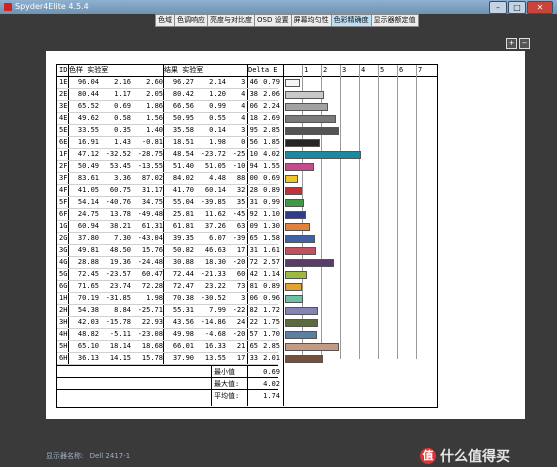 The image size is (557, 467). Describe the element at coordinates (183, 142) in the screenshot. I see `cell-result: 18.51` at that location.